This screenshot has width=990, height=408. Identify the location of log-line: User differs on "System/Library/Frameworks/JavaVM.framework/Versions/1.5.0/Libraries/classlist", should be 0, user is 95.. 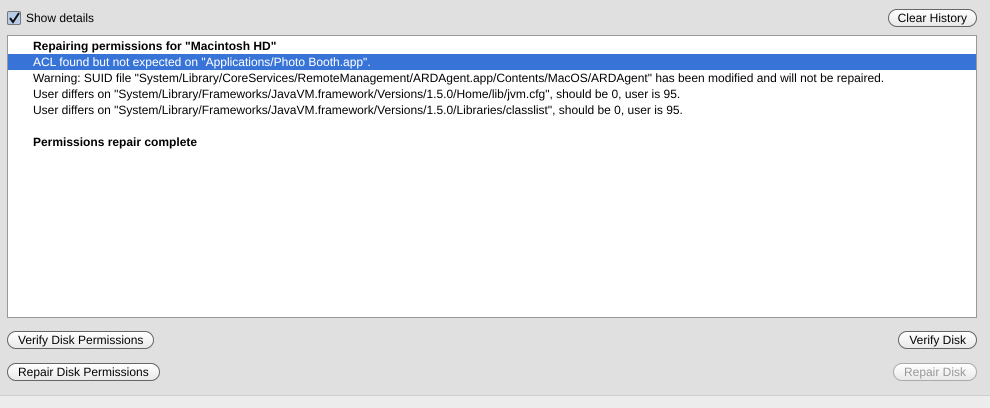
(492, 110).